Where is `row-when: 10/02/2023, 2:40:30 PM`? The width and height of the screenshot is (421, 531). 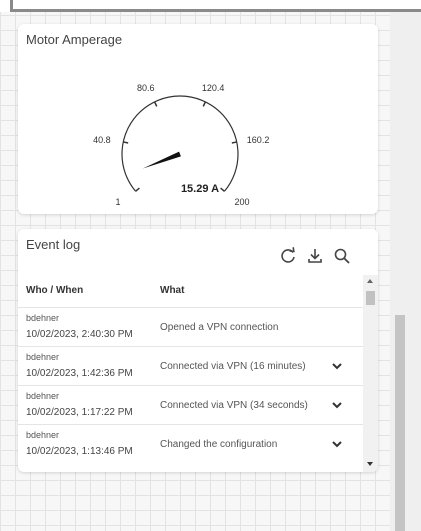
row-when: 10/02/2023, 2:40:30 PM is located at coordinates (79, 334).